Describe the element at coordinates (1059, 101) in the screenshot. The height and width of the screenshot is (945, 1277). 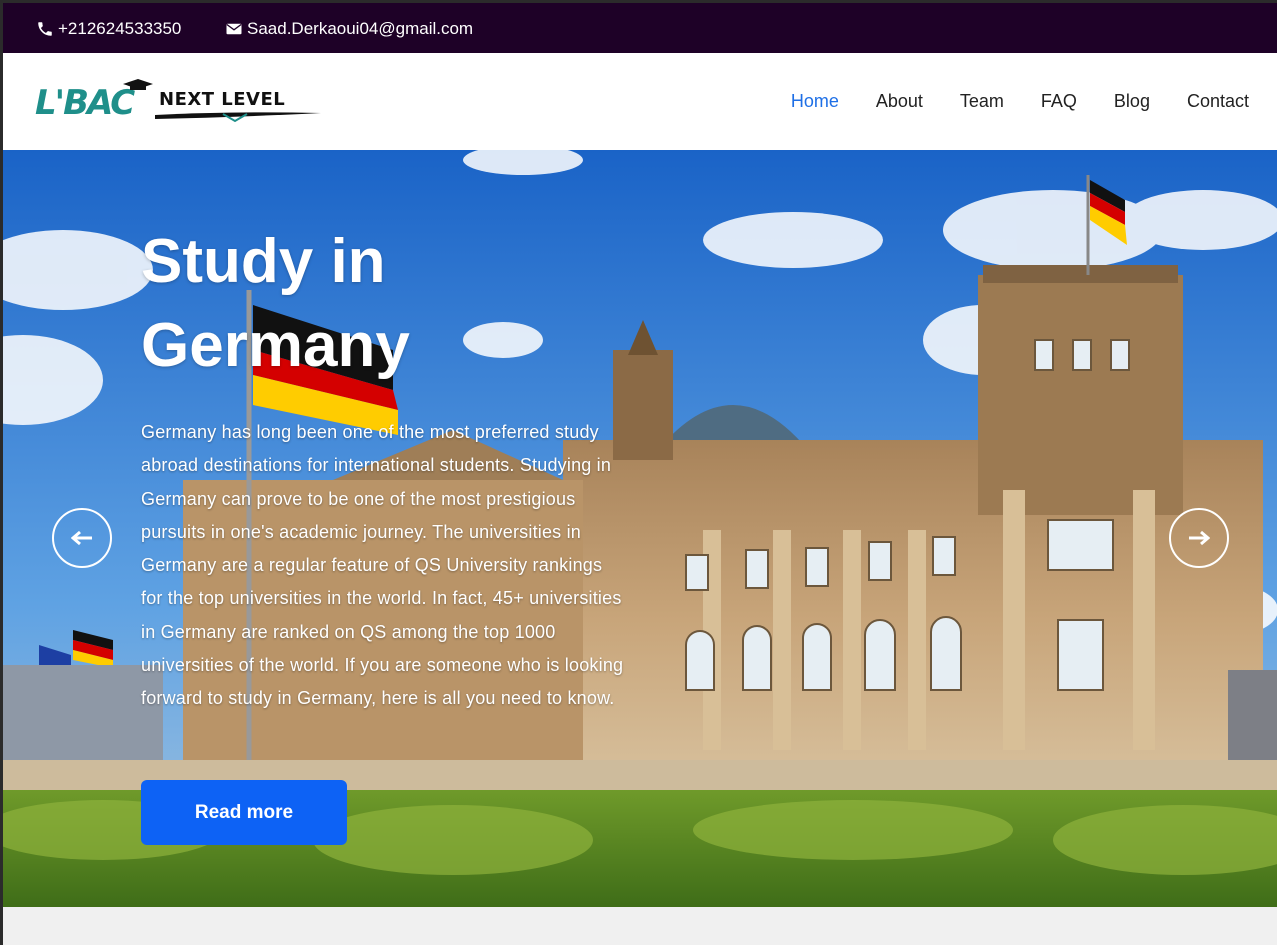
I see `nav-faq: FAQ` at that location.